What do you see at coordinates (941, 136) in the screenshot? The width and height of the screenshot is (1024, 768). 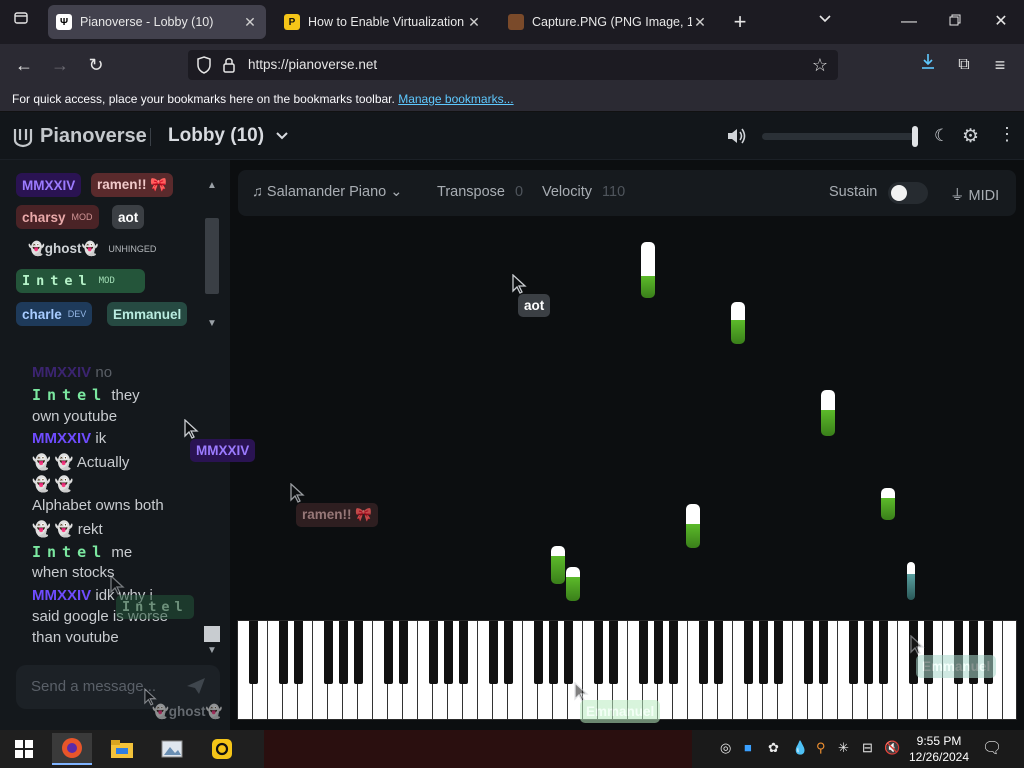 I see `dark-mode-moon-icon: ☾` at bounding box center [941, 136].